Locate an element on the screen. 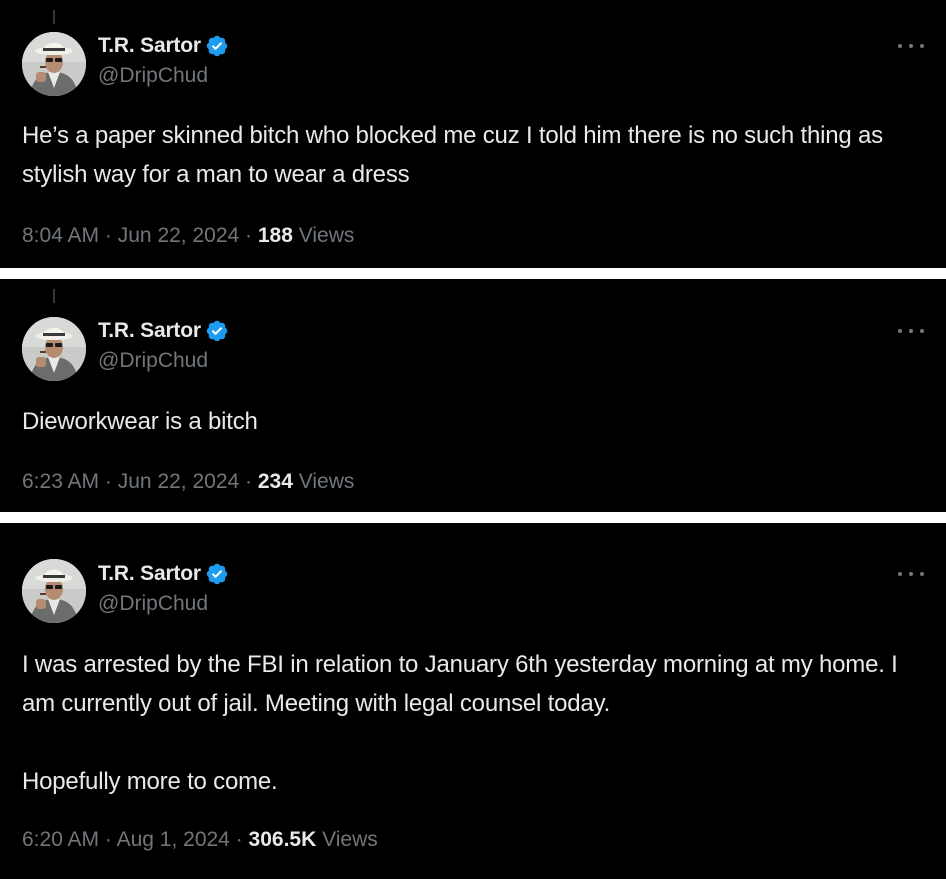 This screenshot has width=946, height=879. tweet-time: 8:04 AM is located at coordinates (60, 235).